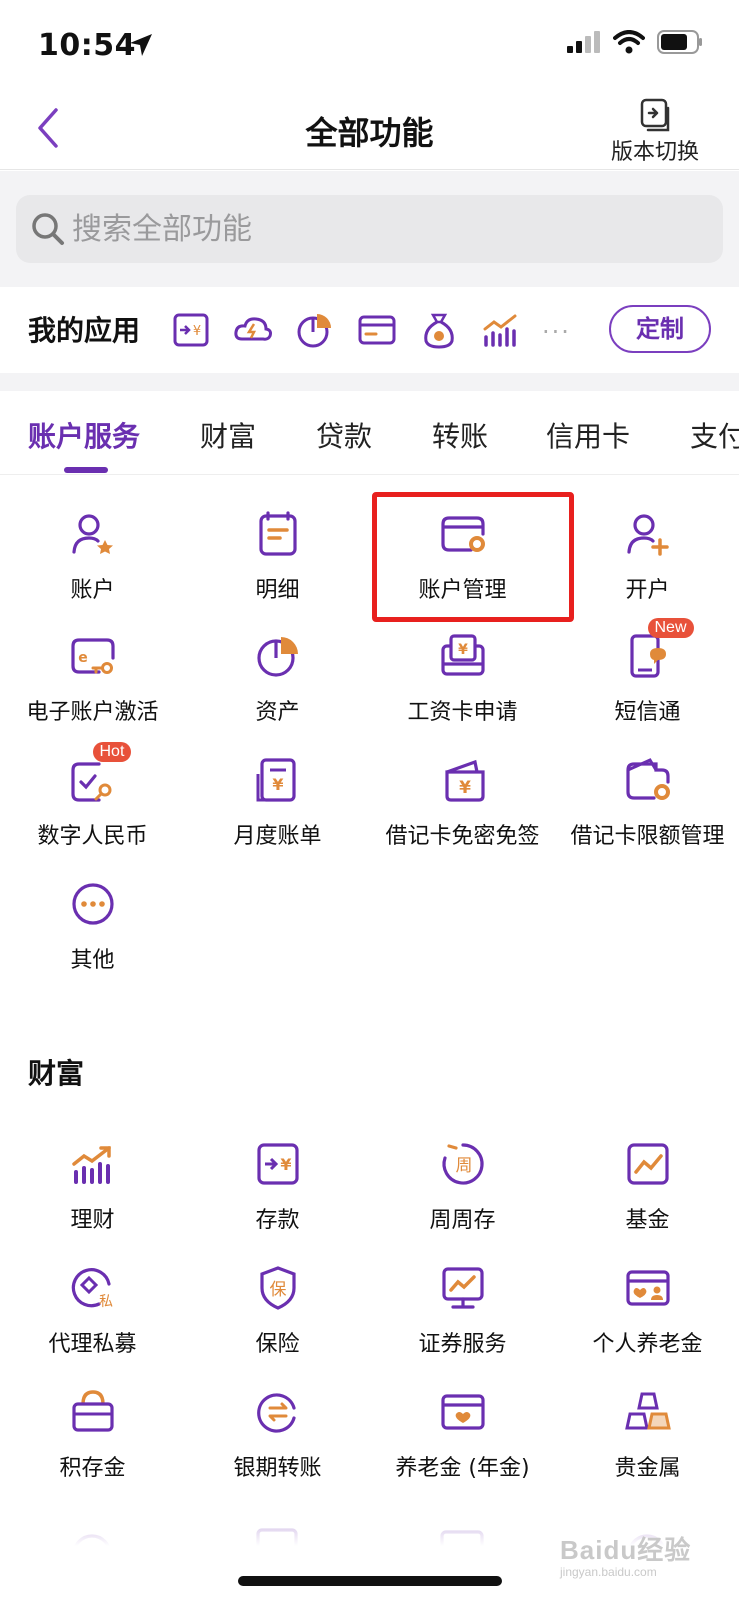 Image resolution: width=739 pixels, height=1600 pixels. What do you see at coordinates (679, 42) in the screenshot?
I see `battery-icon` at bounding box center [679, 42].